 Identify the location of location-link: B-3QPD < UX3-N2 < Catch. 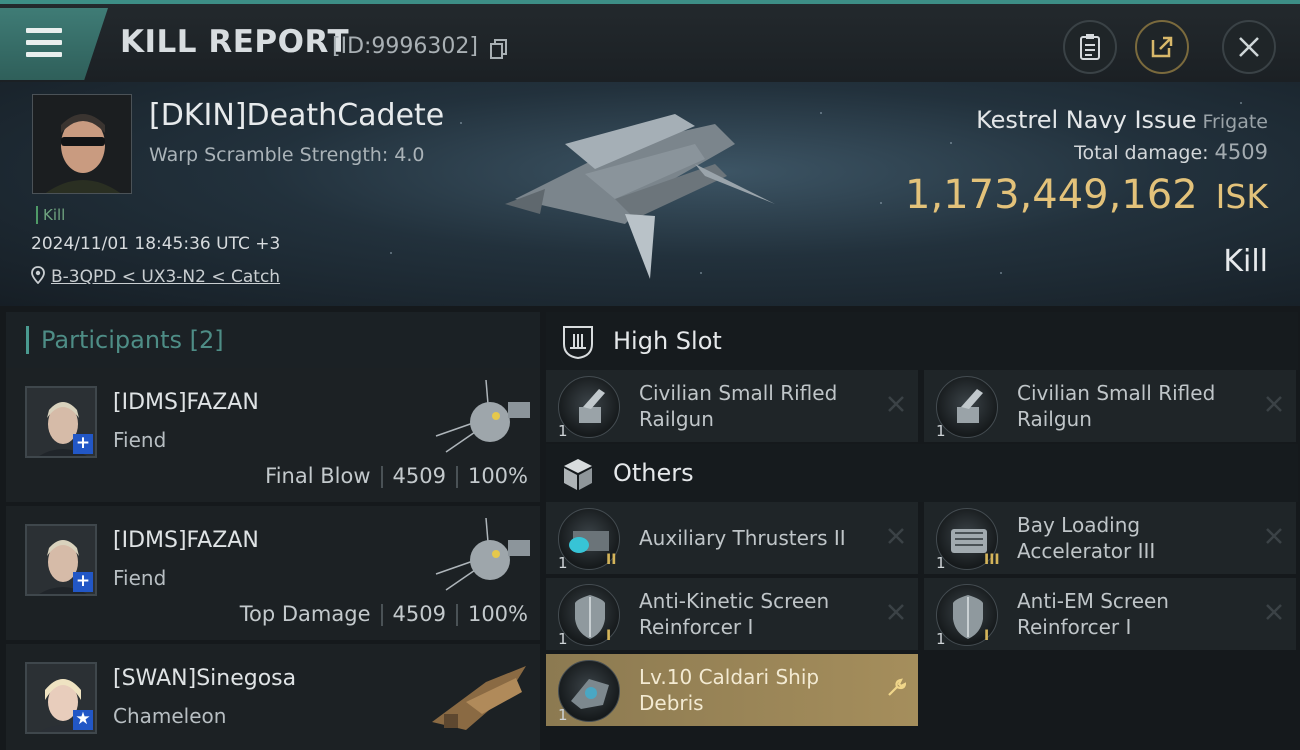
(165, 277).